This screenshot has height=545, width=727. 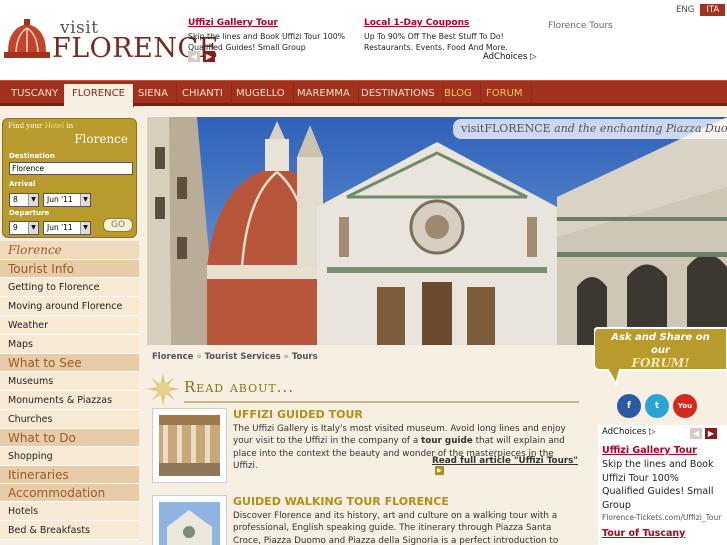 What do you see at coordinates (69, 475) in the screenshot?
I see `sidebar-section-itineraries: Itineraries` at bounding box center [69, 475].